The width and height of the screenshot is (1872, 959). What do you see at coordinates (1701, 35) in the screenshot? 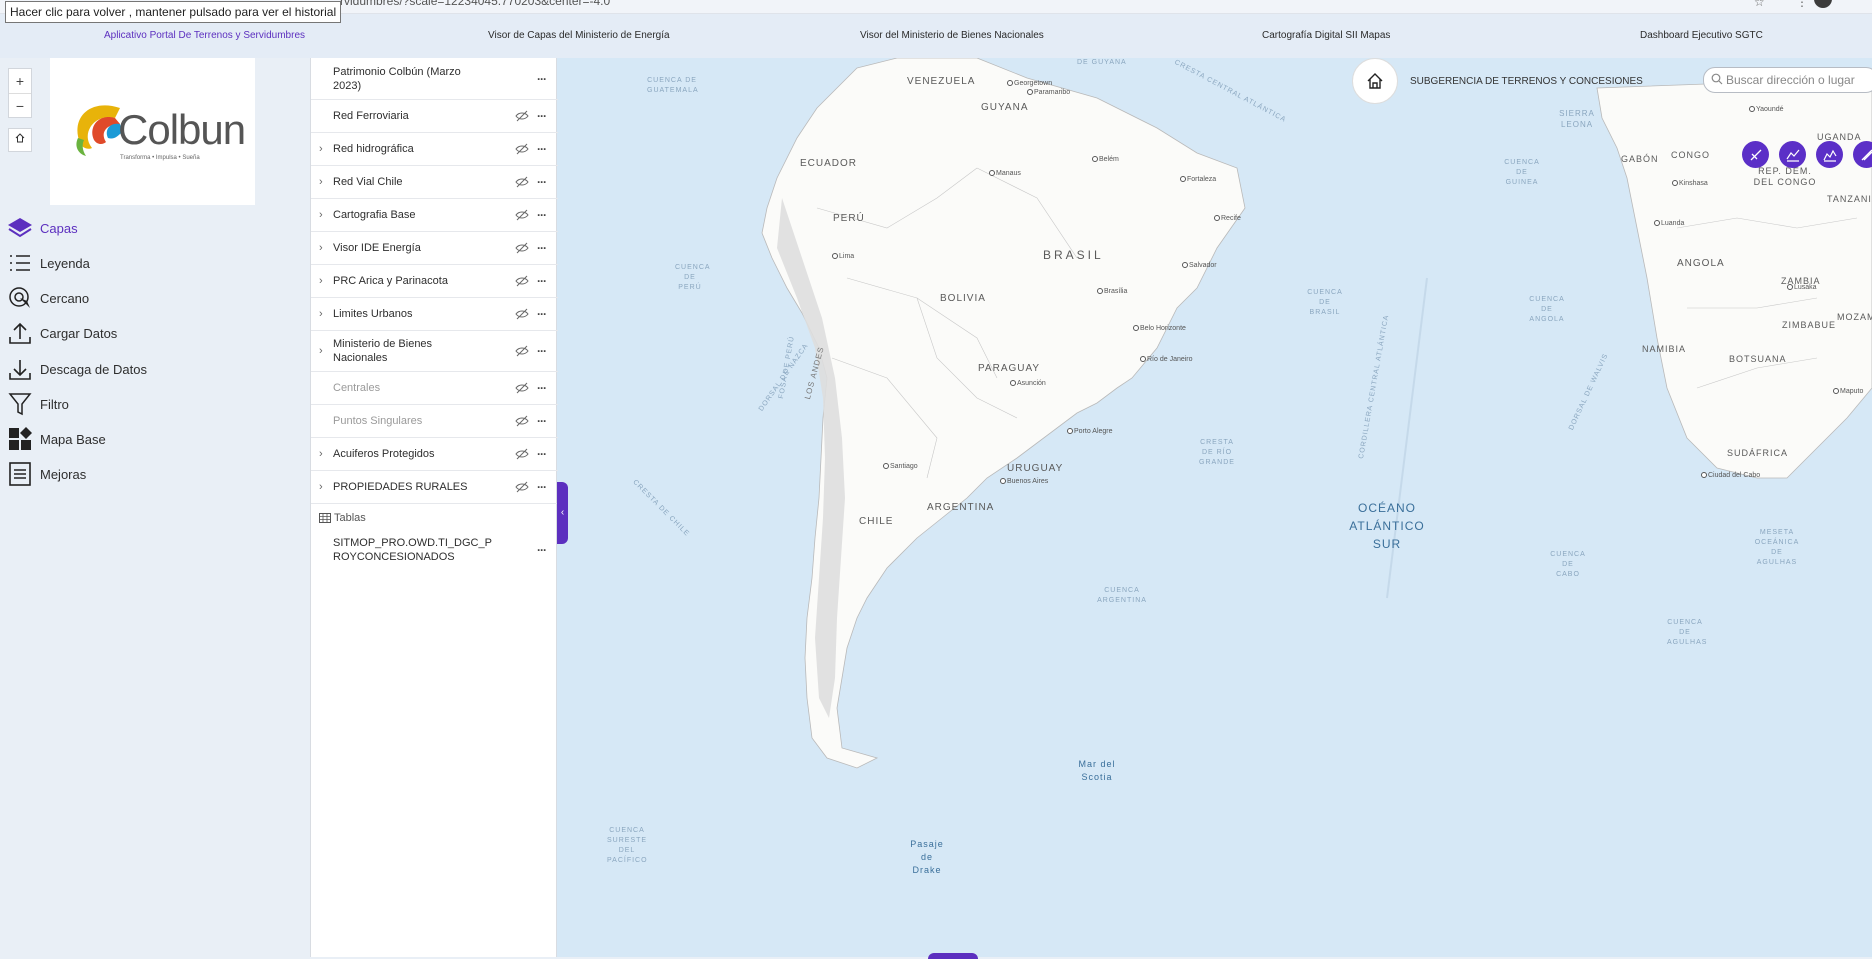
I see `nav-link-dashboard-sgtc: Dashboard Ejecutivo SGTC` at bounding box center [1701, 35].